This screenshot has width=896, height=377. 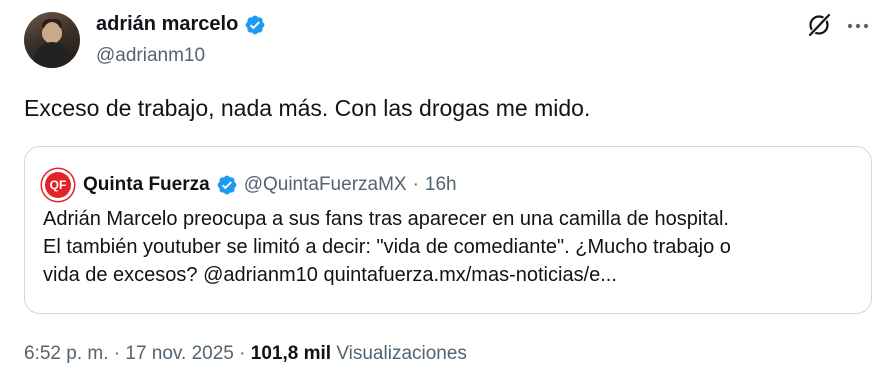 I want to click on author-avatar, so click(x=52, y=40).